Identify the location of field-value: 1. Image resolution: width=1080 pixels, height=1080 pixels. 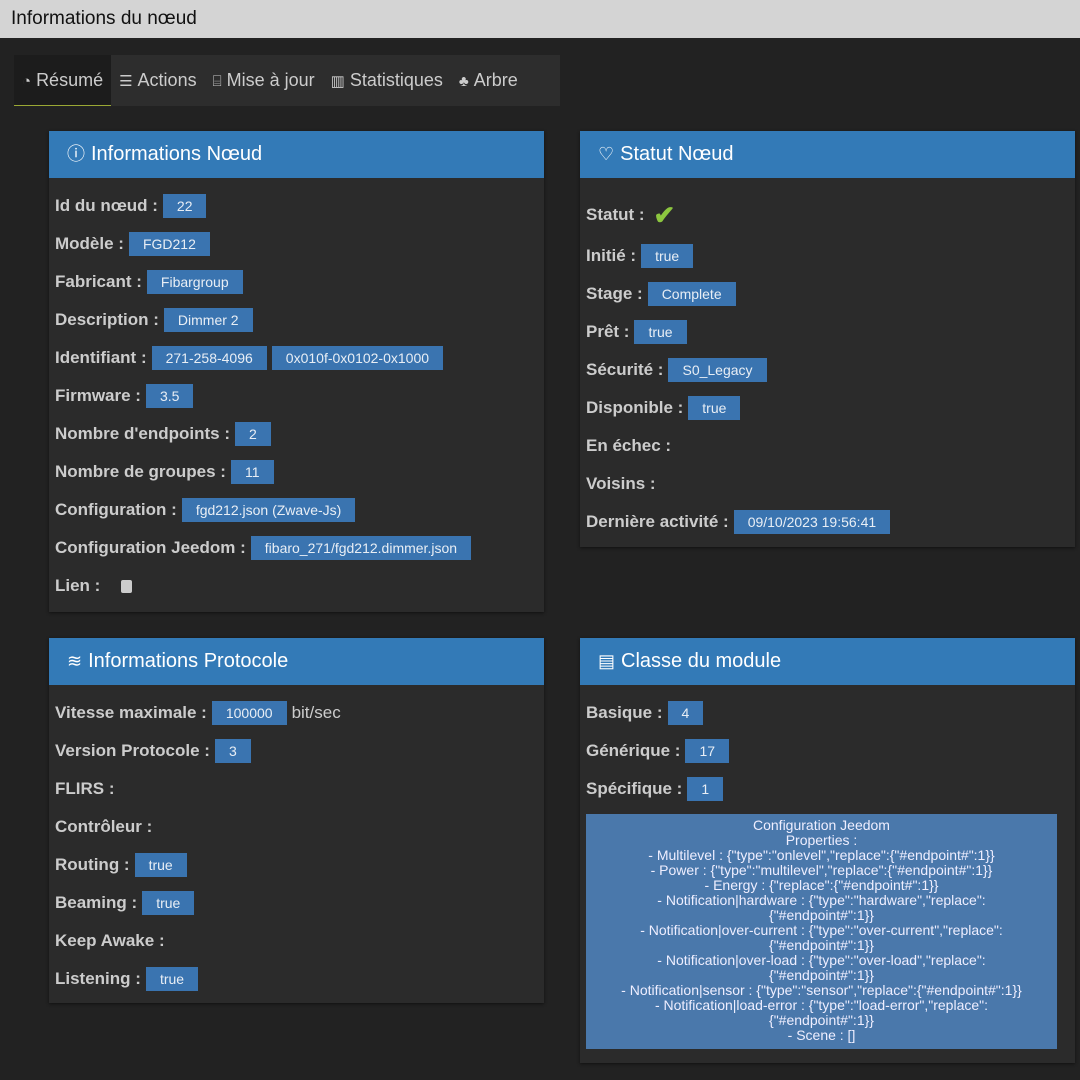
(705, 789).